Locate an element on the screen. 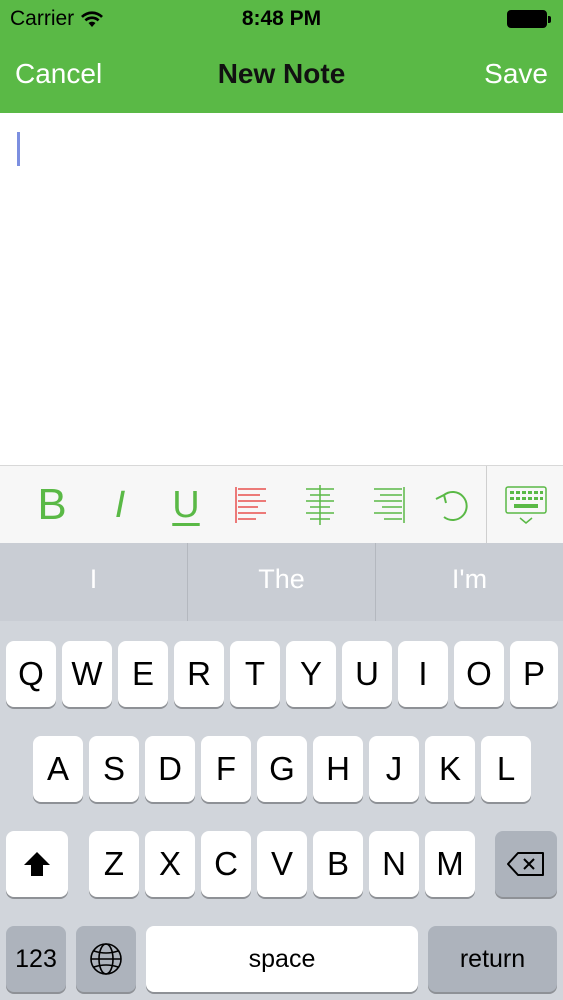 Image resolution: width=563 pixels, height=1000 pixels. undo-icon is located at coordinates (451, 506).